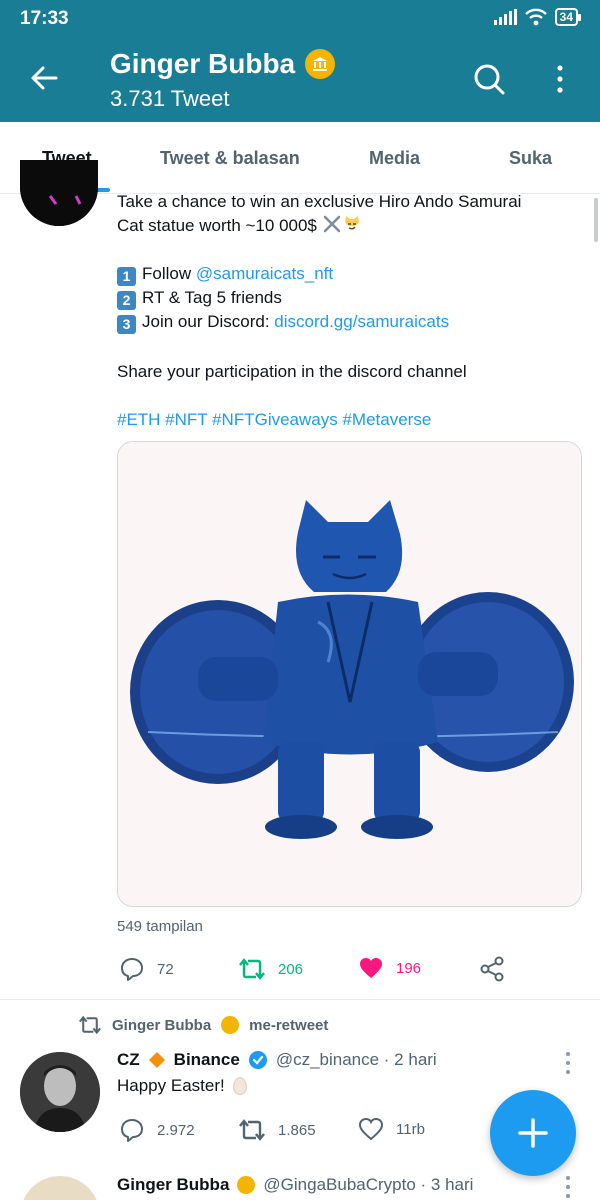 This screenshot has height=1200, width=600. I want to click on heart-filled-icon, so click(371, 968).